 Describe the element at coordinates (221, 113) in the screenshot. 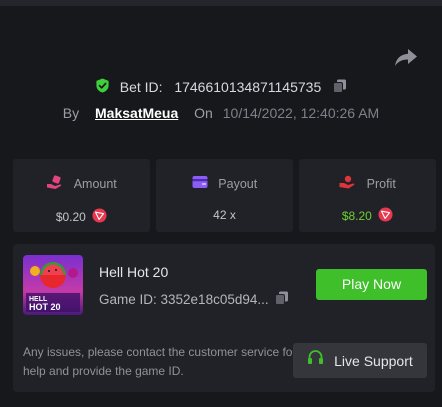

I see `bet-byline: By MaksatMeua On 10/14/2022, 12:40:26 AM` at that location.